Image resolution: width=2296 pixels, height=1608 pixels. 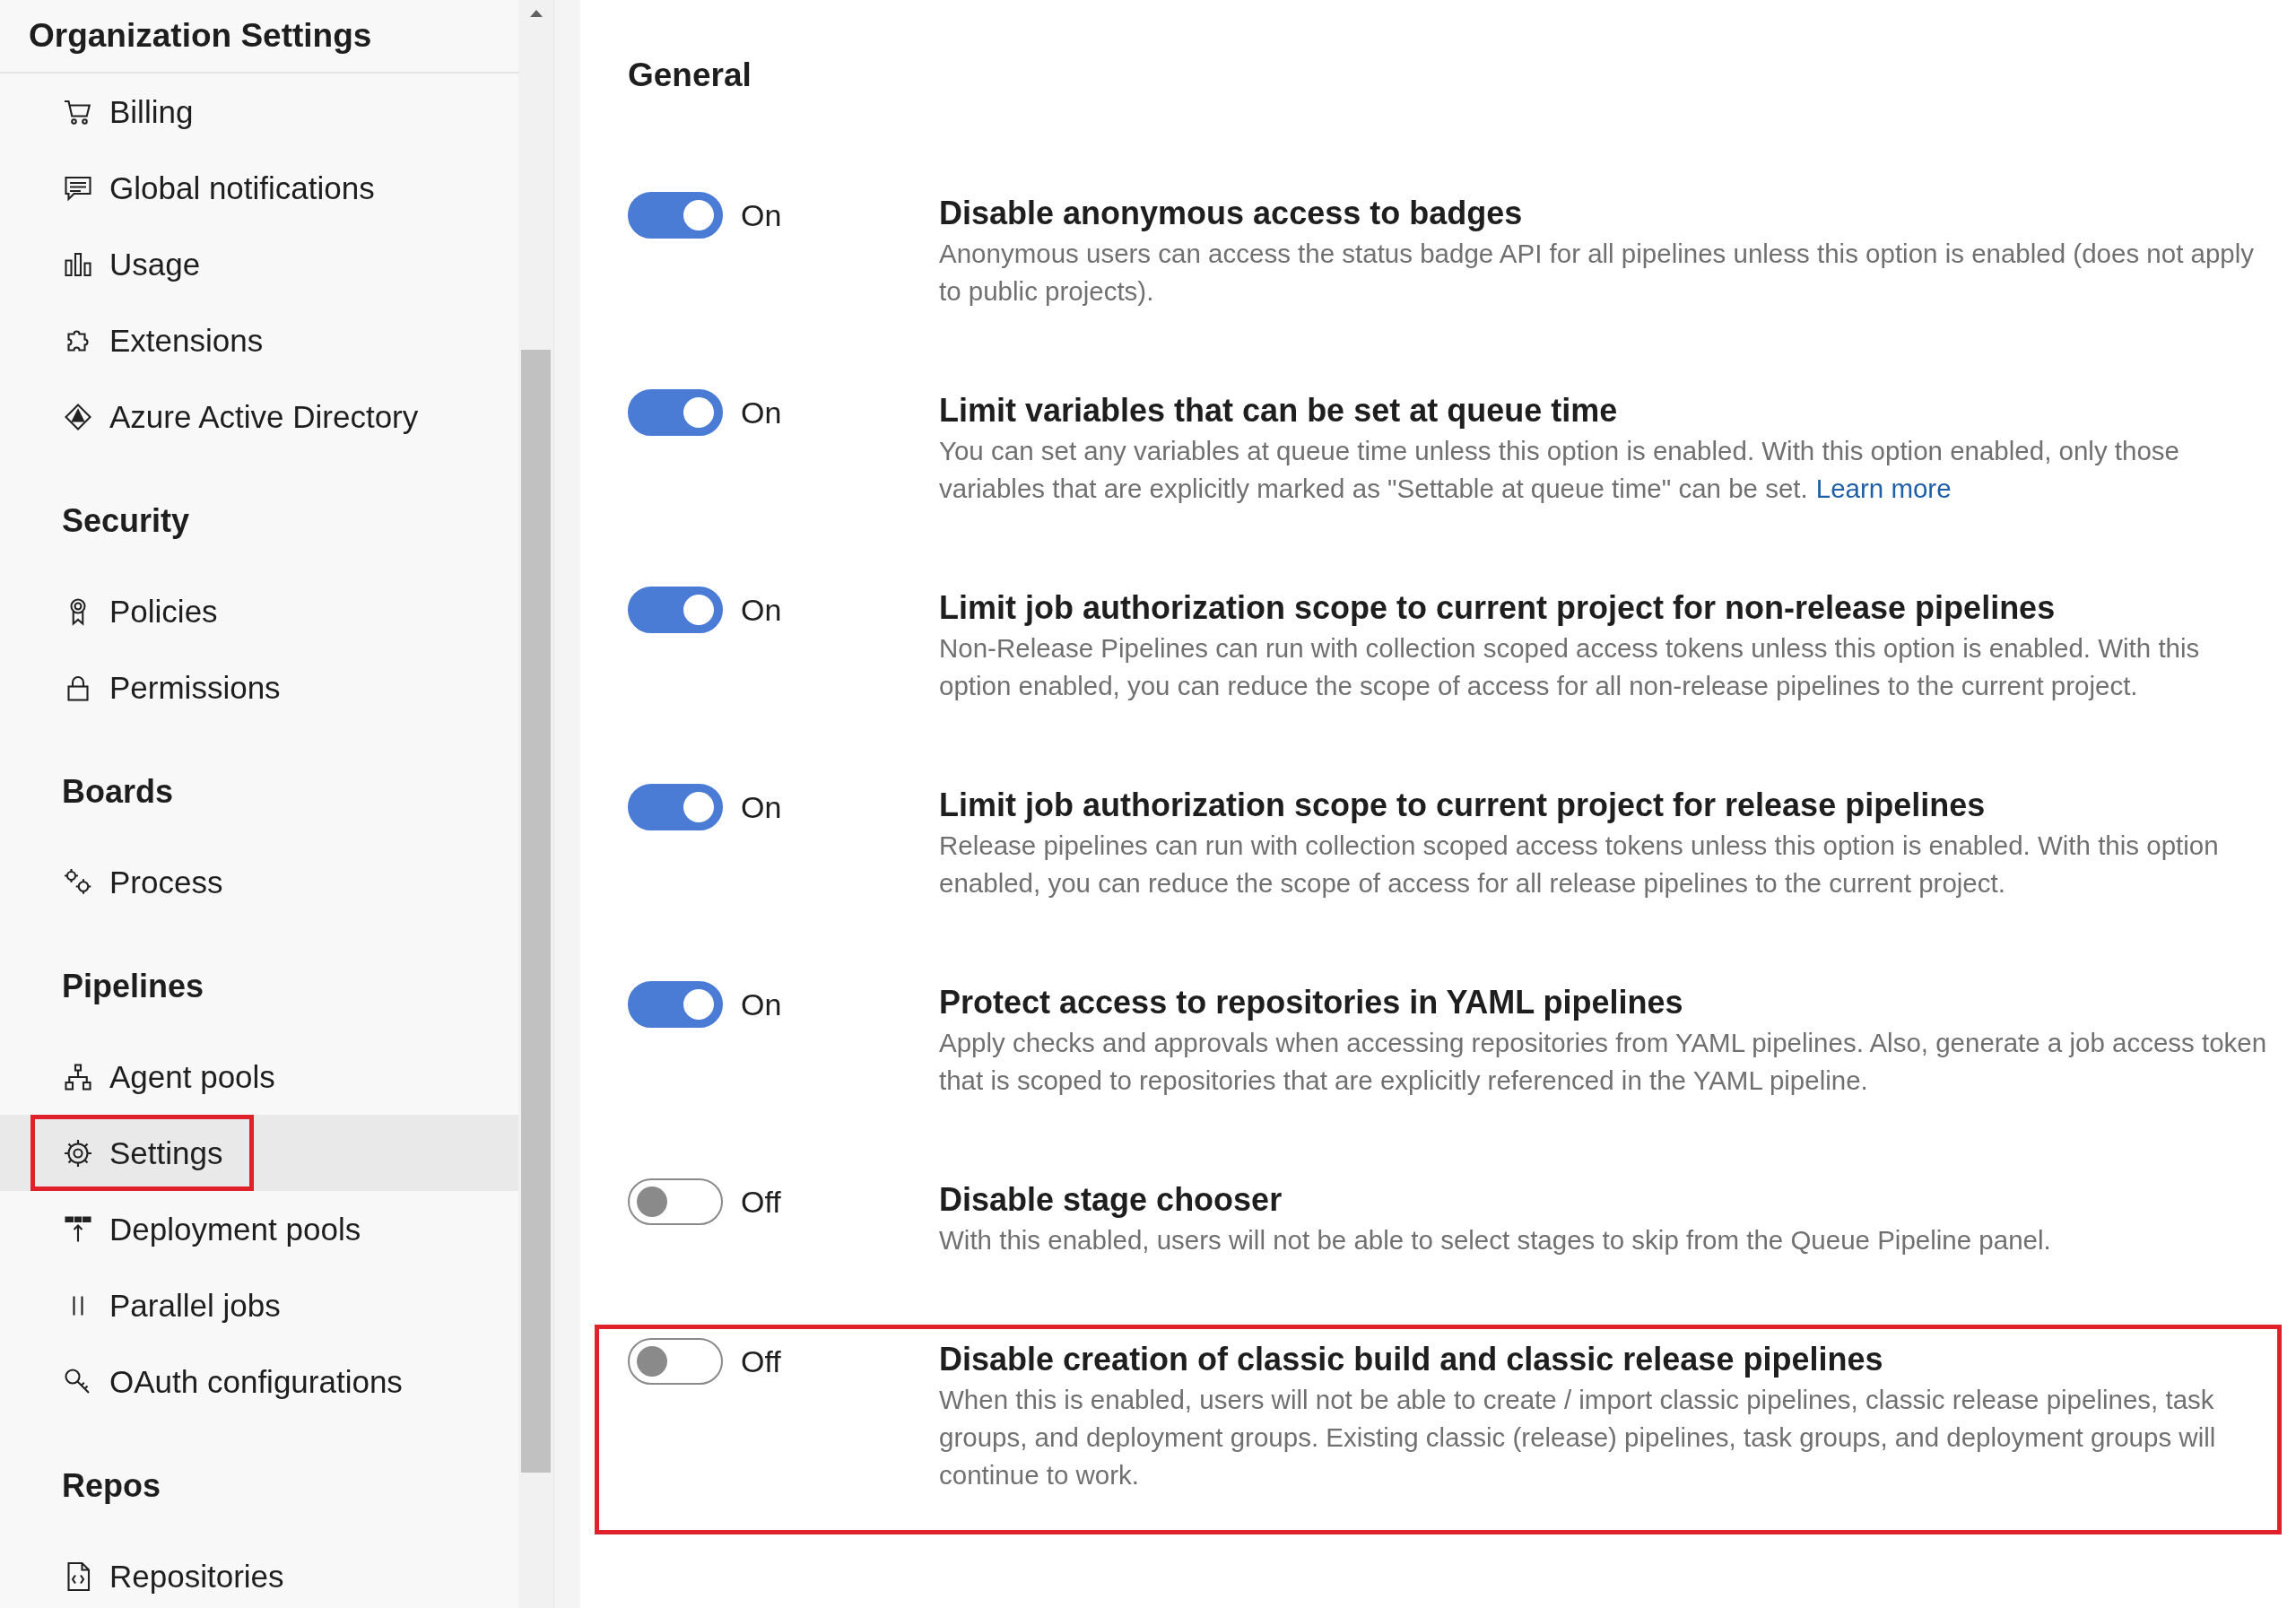 I want to click on sidebar-item: Azure Active Directory, so click(x=240, y=417).